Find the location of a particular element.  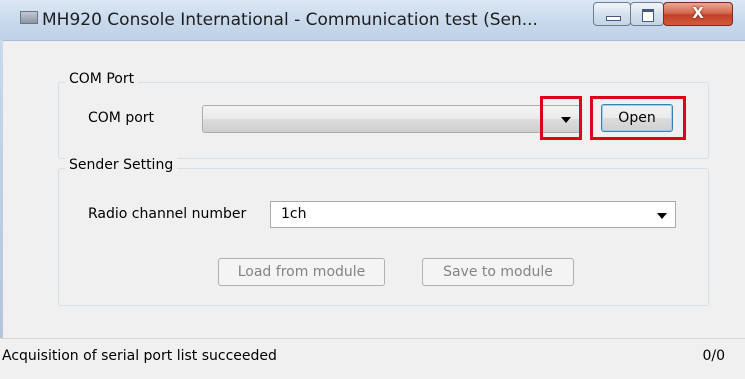

close-icon: X is located at coordinates (698, 13).